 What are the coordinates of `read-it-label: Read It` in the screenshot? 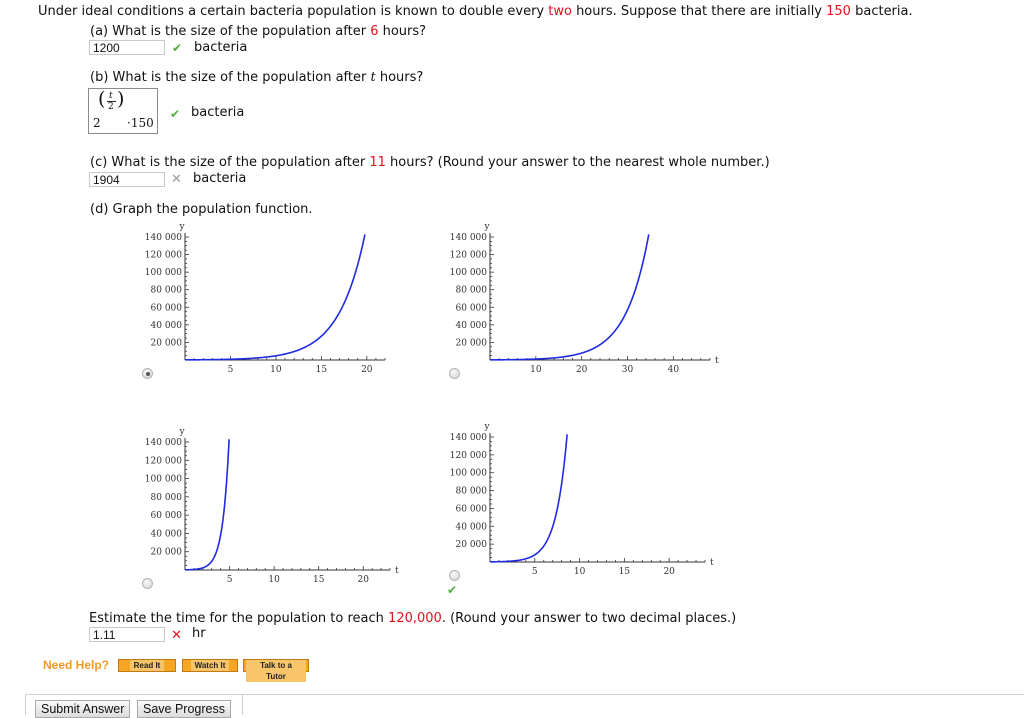 It's located at (147, 665).